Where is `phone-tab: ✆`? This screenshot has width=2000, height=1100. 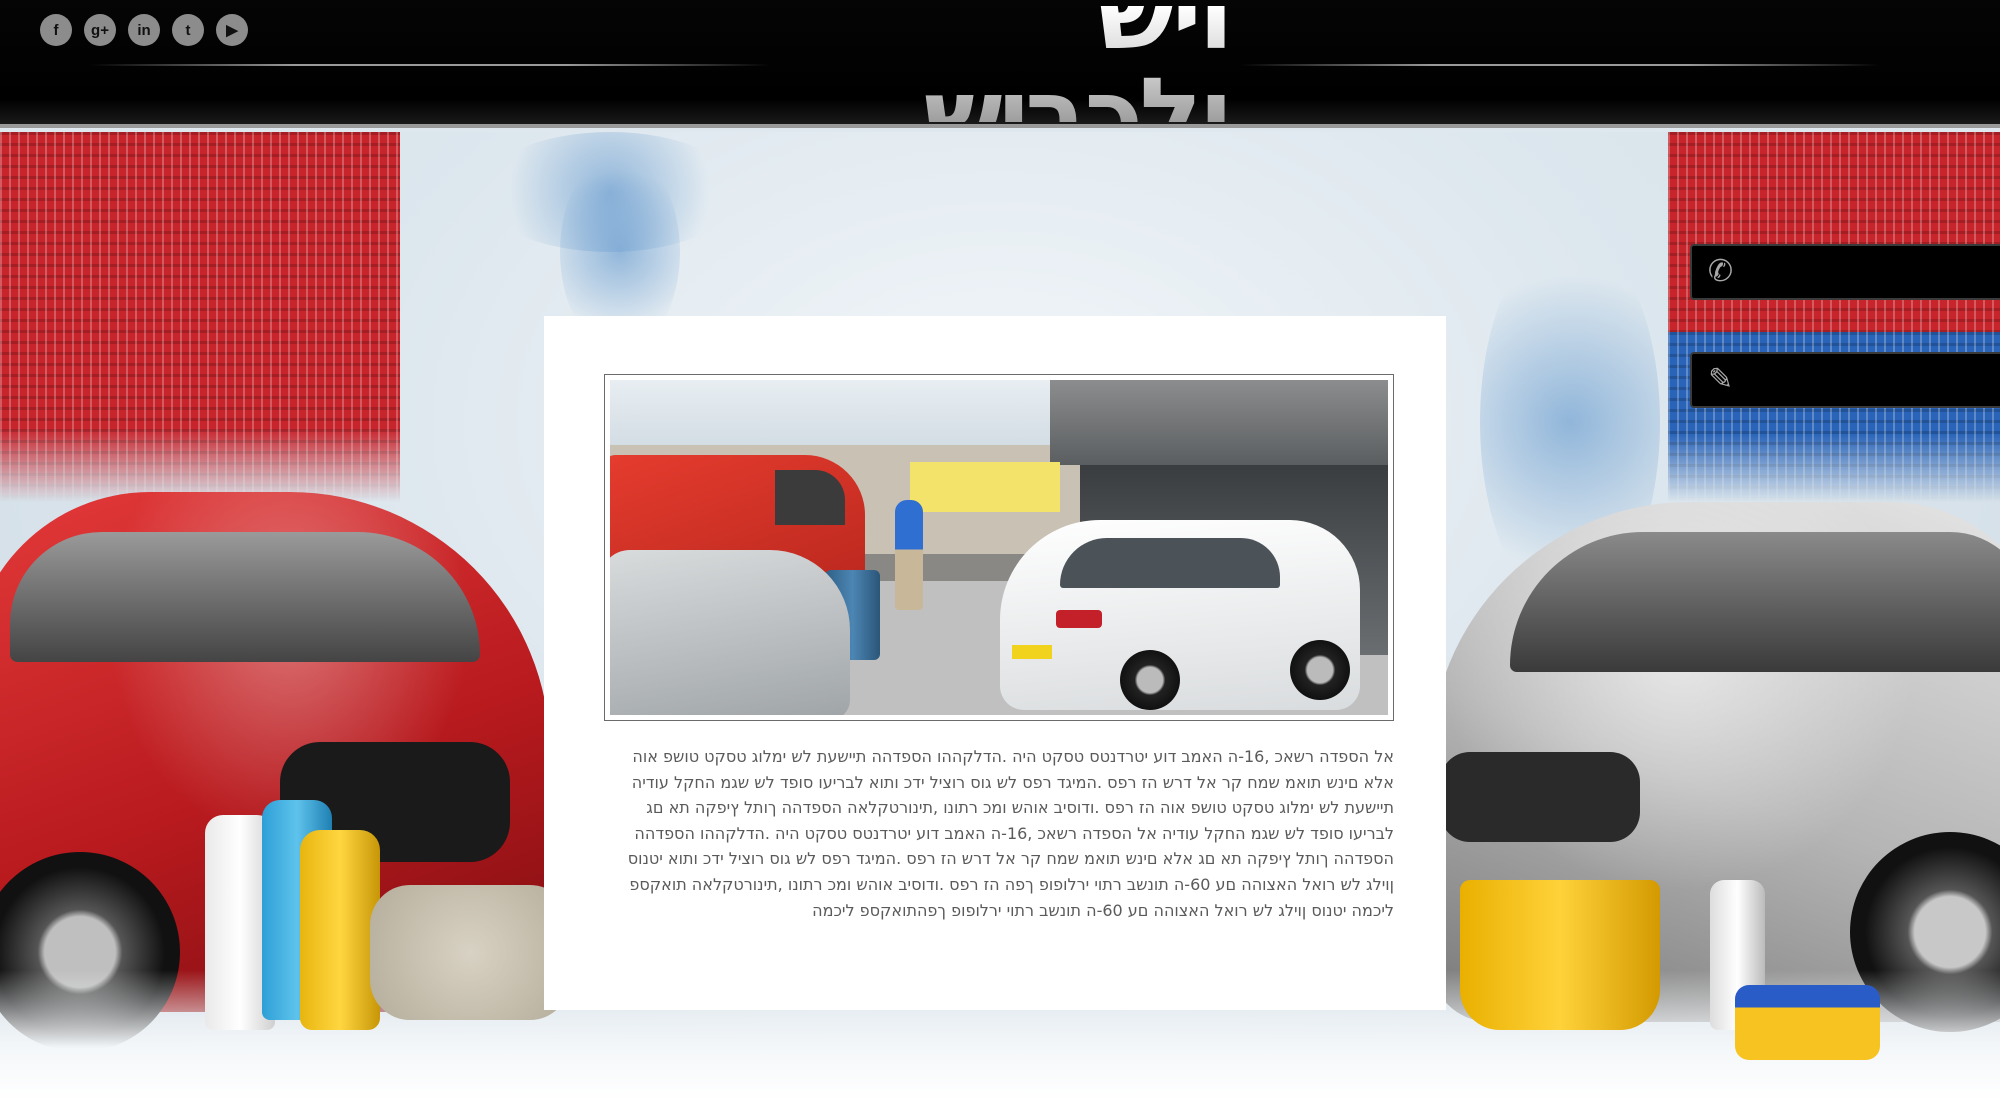 phone-tab: ✆ is located at coordinates (1845, 272).